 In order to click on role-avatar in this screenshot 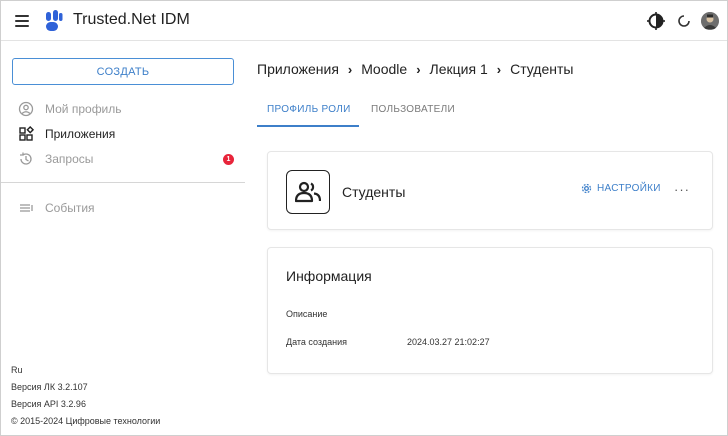, I will do `click(308, 192)`.